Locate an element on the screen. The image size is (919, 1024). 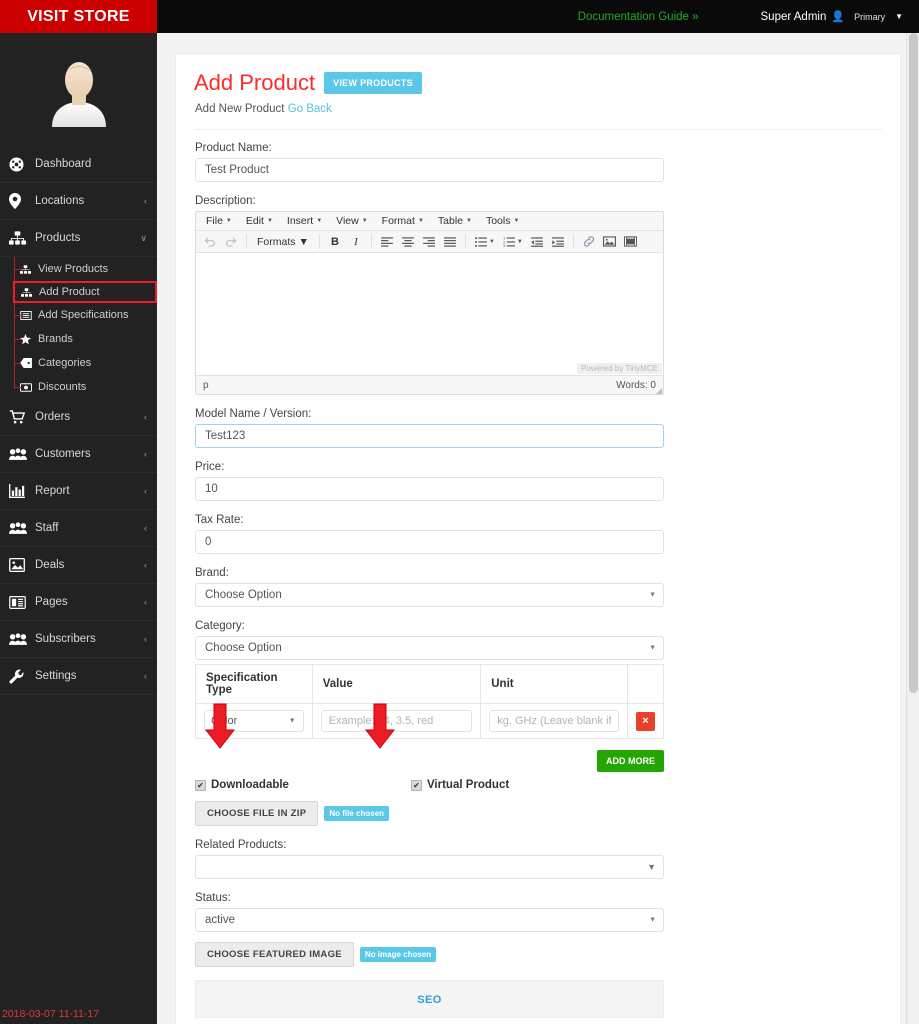
menu-table: Table ▼ is located at coordinates (455, 221).